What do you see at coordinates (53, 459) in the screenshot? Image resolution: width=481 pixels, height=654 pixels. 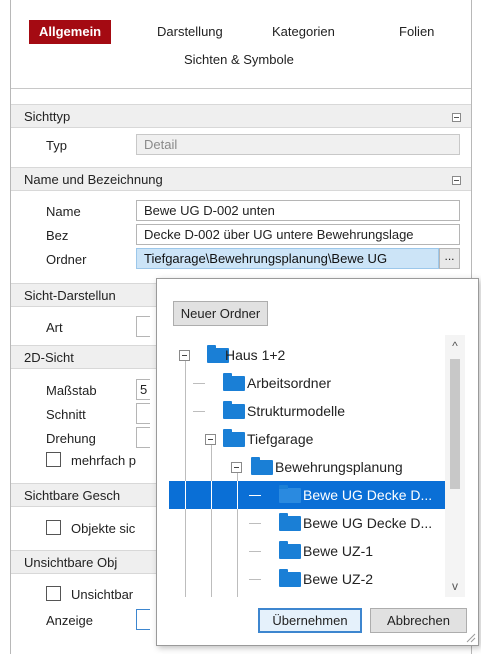 I see `mehrfach-checkbox` at bounding box center [53, 459].